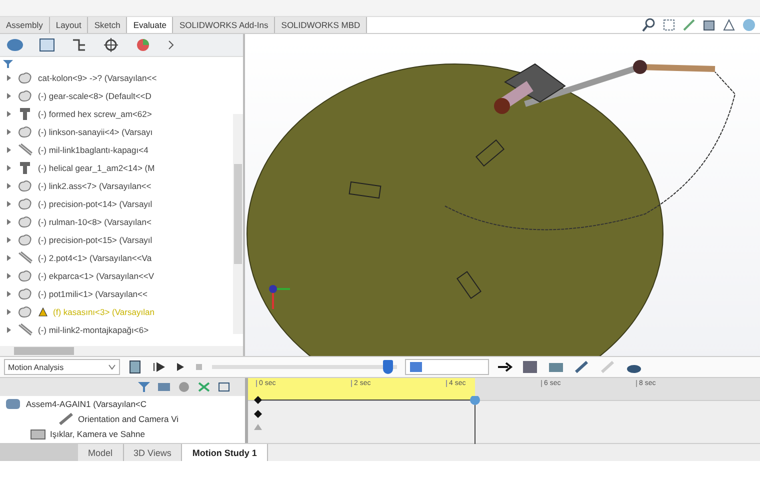 The height and width of the screenshot is (477, 760). Describe the element at coordinates (669, 25) in the screenshot. I see `zoom-area-icon` at that location.